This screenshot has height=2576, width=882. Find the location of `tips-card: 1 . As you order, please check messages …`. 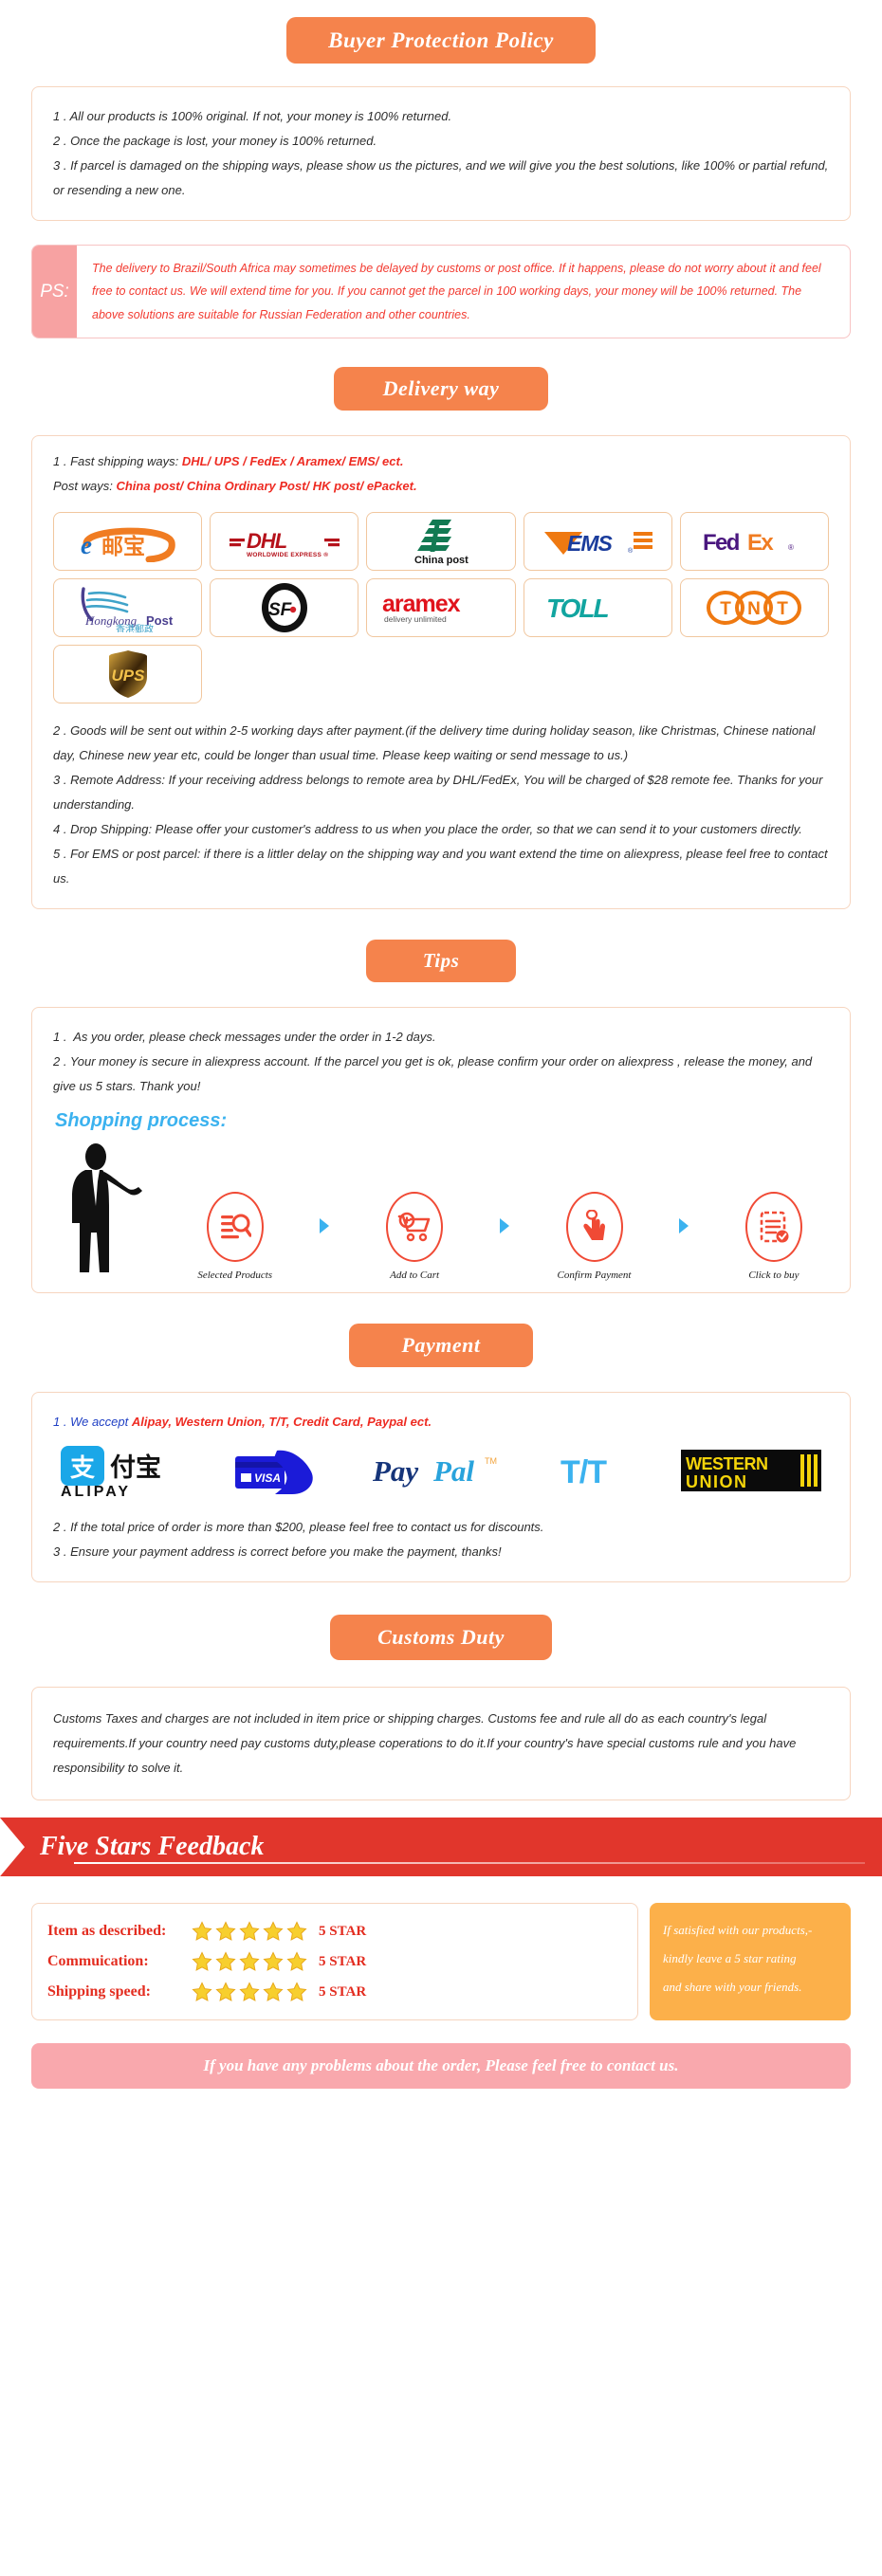

tips-card: 1 . As you order, please check messages … is located at coordinates (441, 1150).